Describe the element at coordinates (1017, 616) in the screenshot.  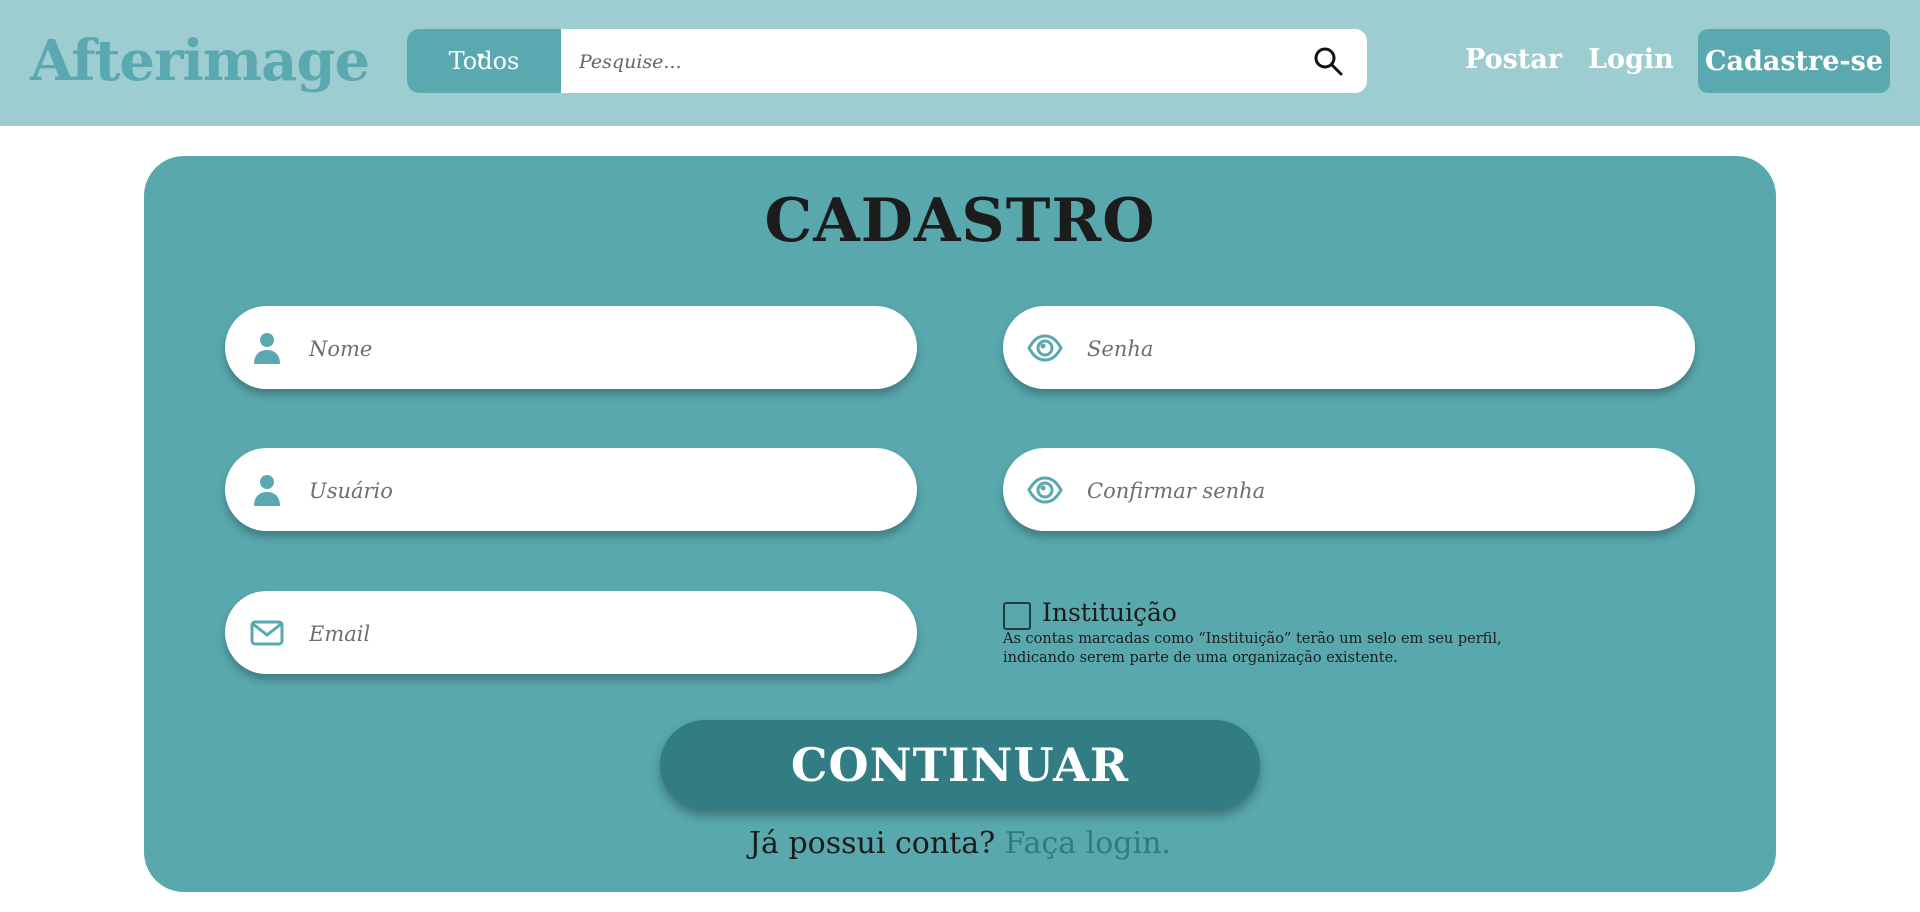
I see `institution-checkbox` at that location.